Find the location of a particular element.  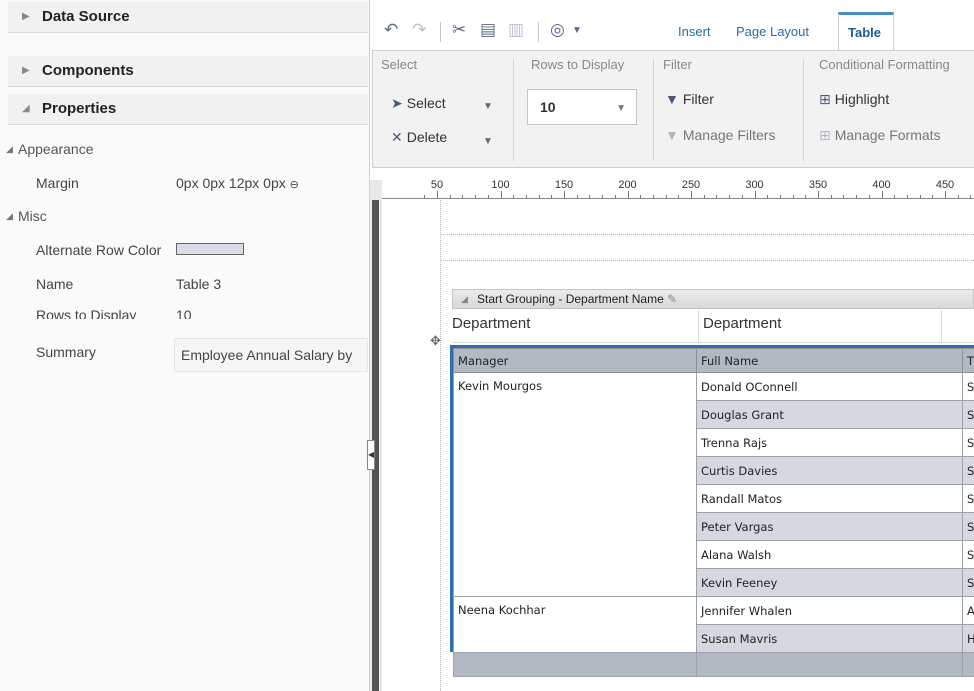

rows-to-display-select: 10 ▼ is located at coordinates (582, 107).